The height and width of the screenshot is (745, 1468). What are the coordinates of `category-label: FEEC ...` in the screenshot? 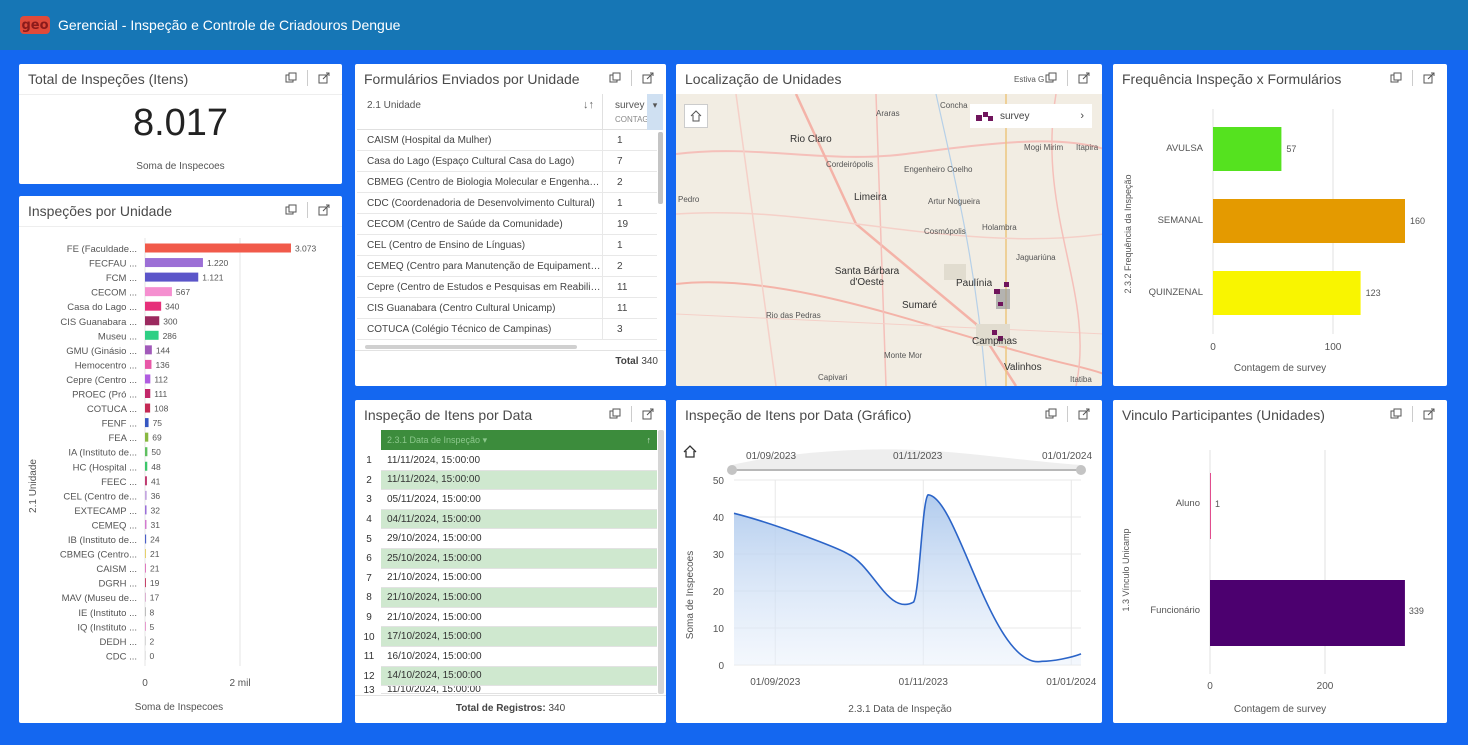 It's located at (119, 482).